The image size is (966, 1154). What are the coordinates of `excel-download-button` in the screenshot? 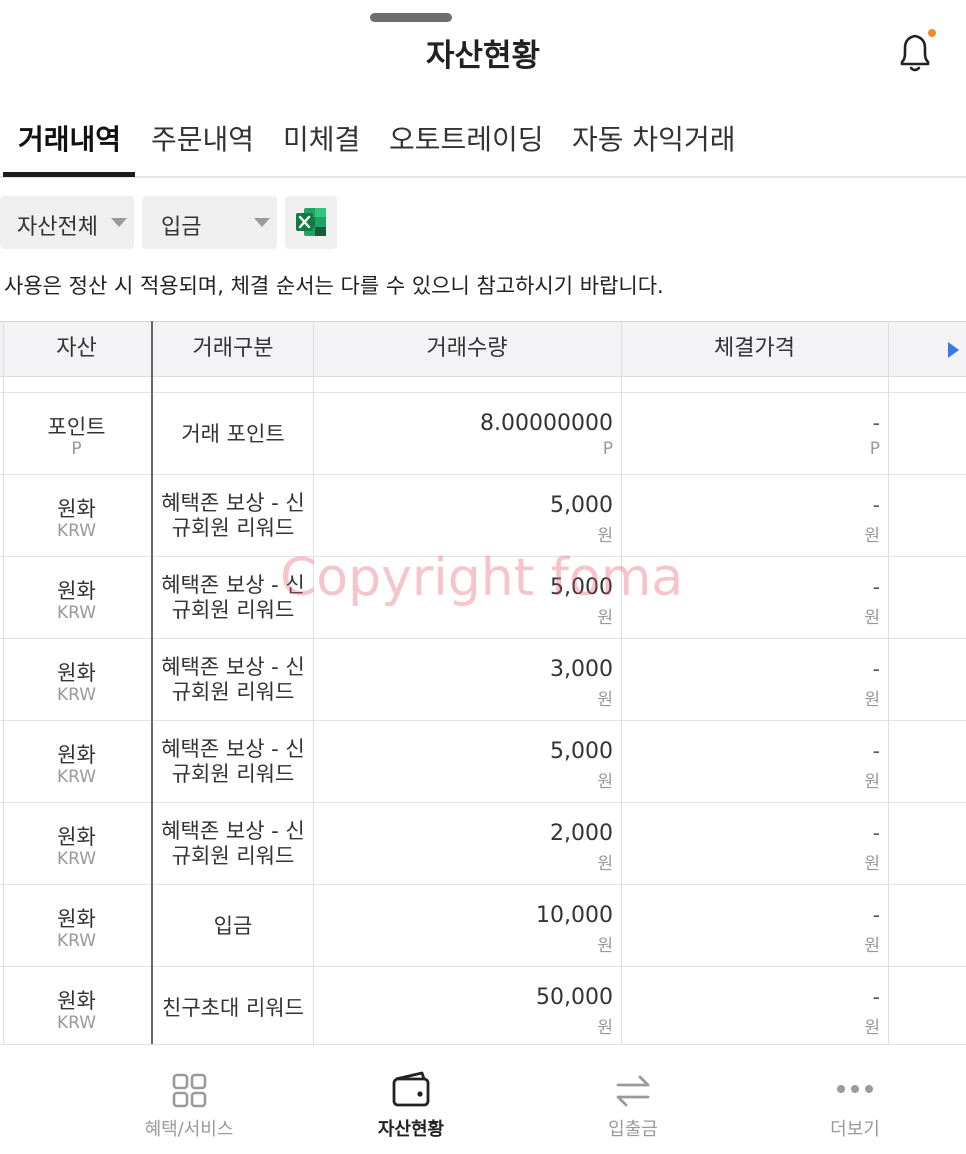 It's located at (311, 222).